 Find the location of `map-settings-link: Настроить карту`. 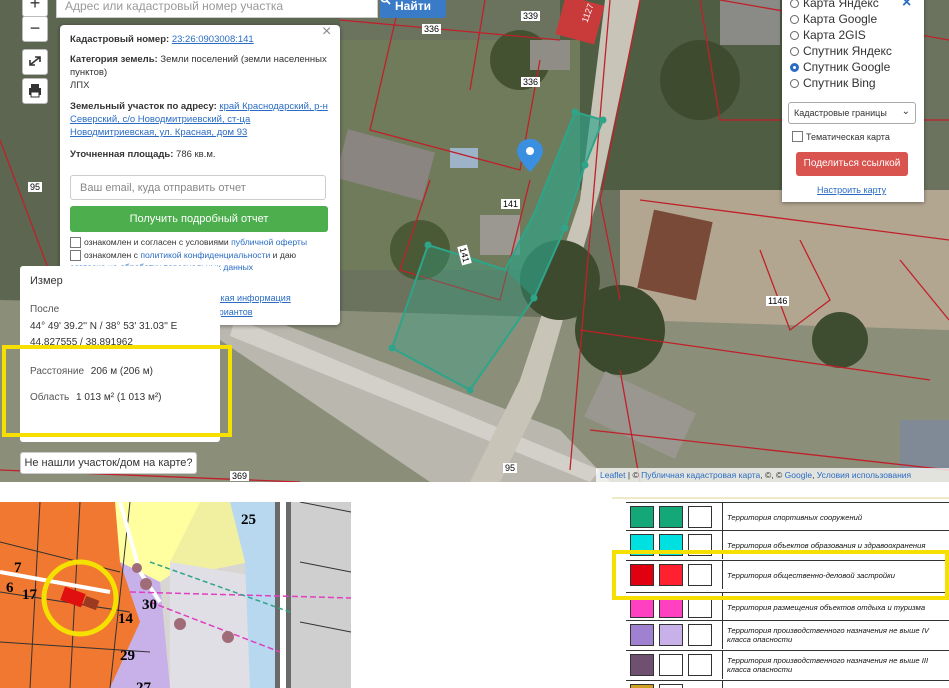

map-settings-link: Настроить карту is located at coordinates (851, 190).